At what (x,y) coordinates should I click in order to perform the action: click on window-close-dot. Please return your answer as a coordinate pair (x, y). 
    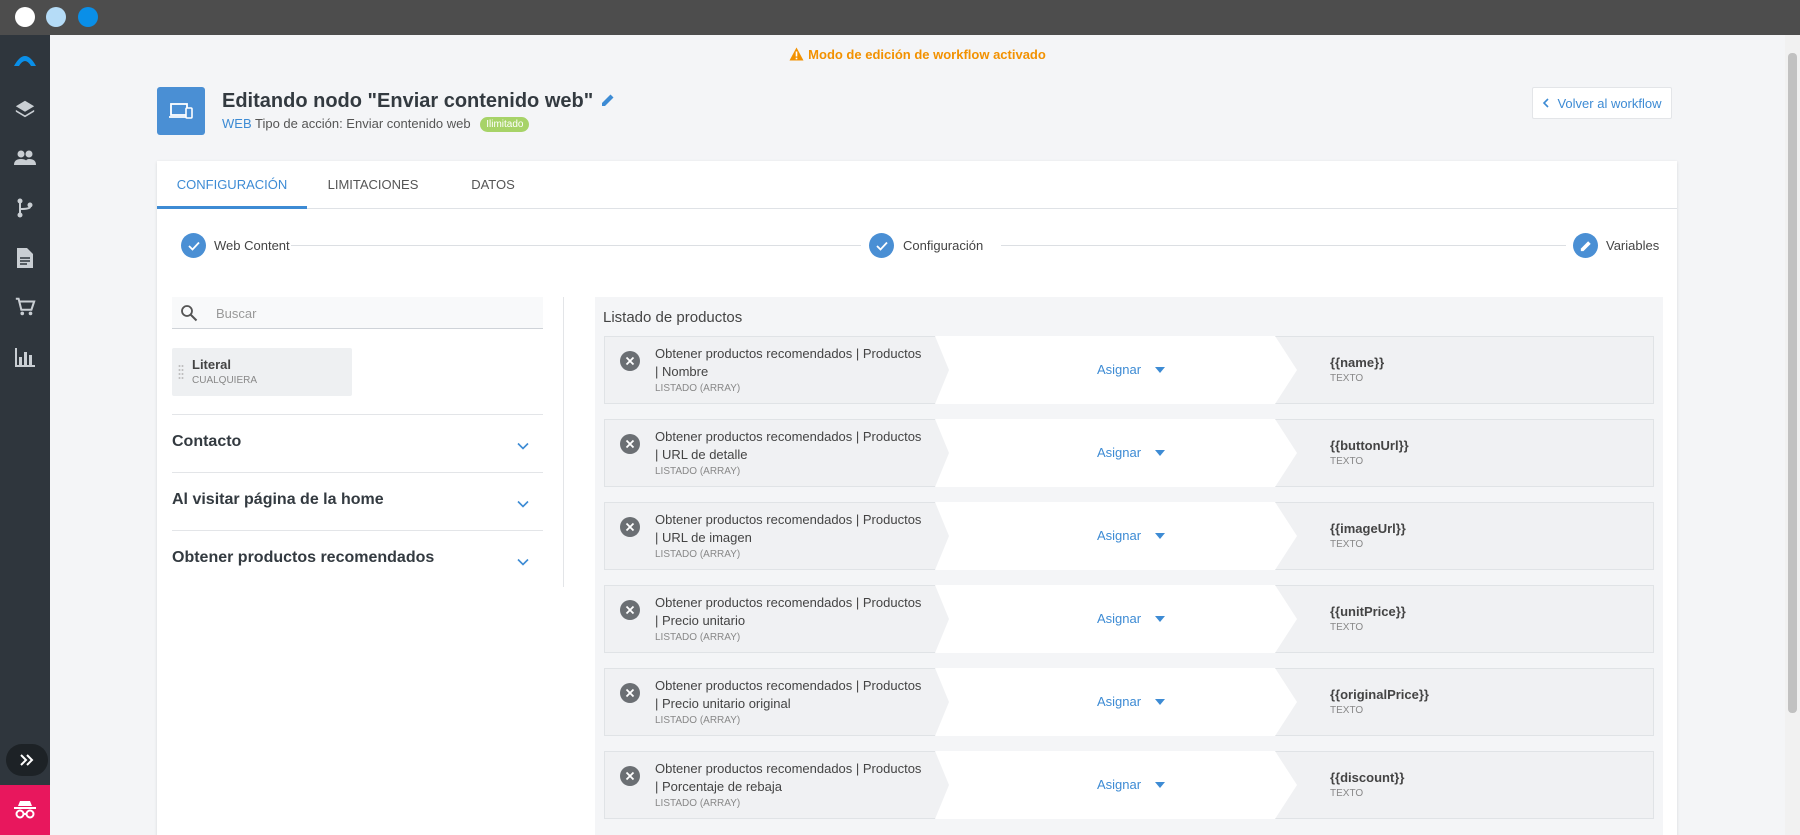
    Looking at the image, I should click on (25, 17).